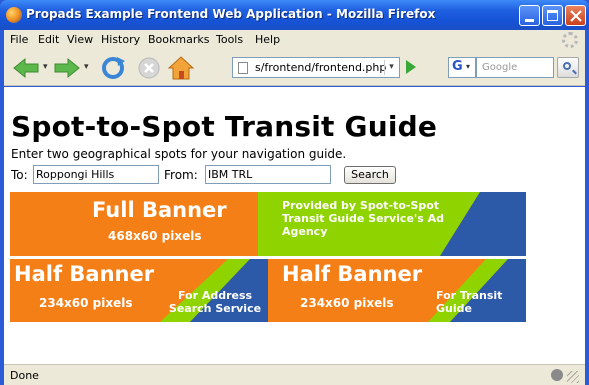  Describe the element at coordinates (96, 174) in the screenshot. I see `to-input: Roppongi Hills` at that location.